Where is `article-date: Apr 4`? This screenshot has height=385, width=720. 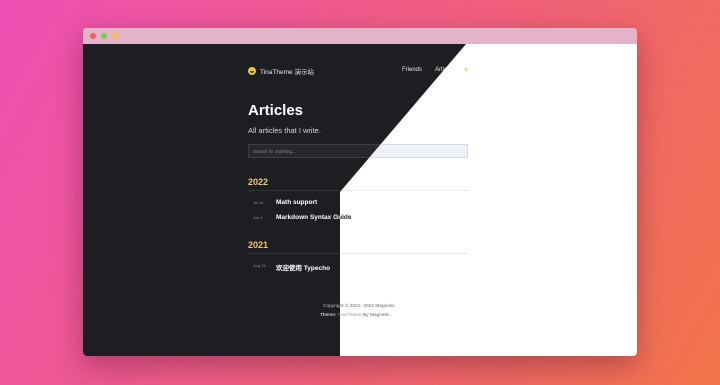
article-date: Apr 4 is located at coordinates (258, 217).